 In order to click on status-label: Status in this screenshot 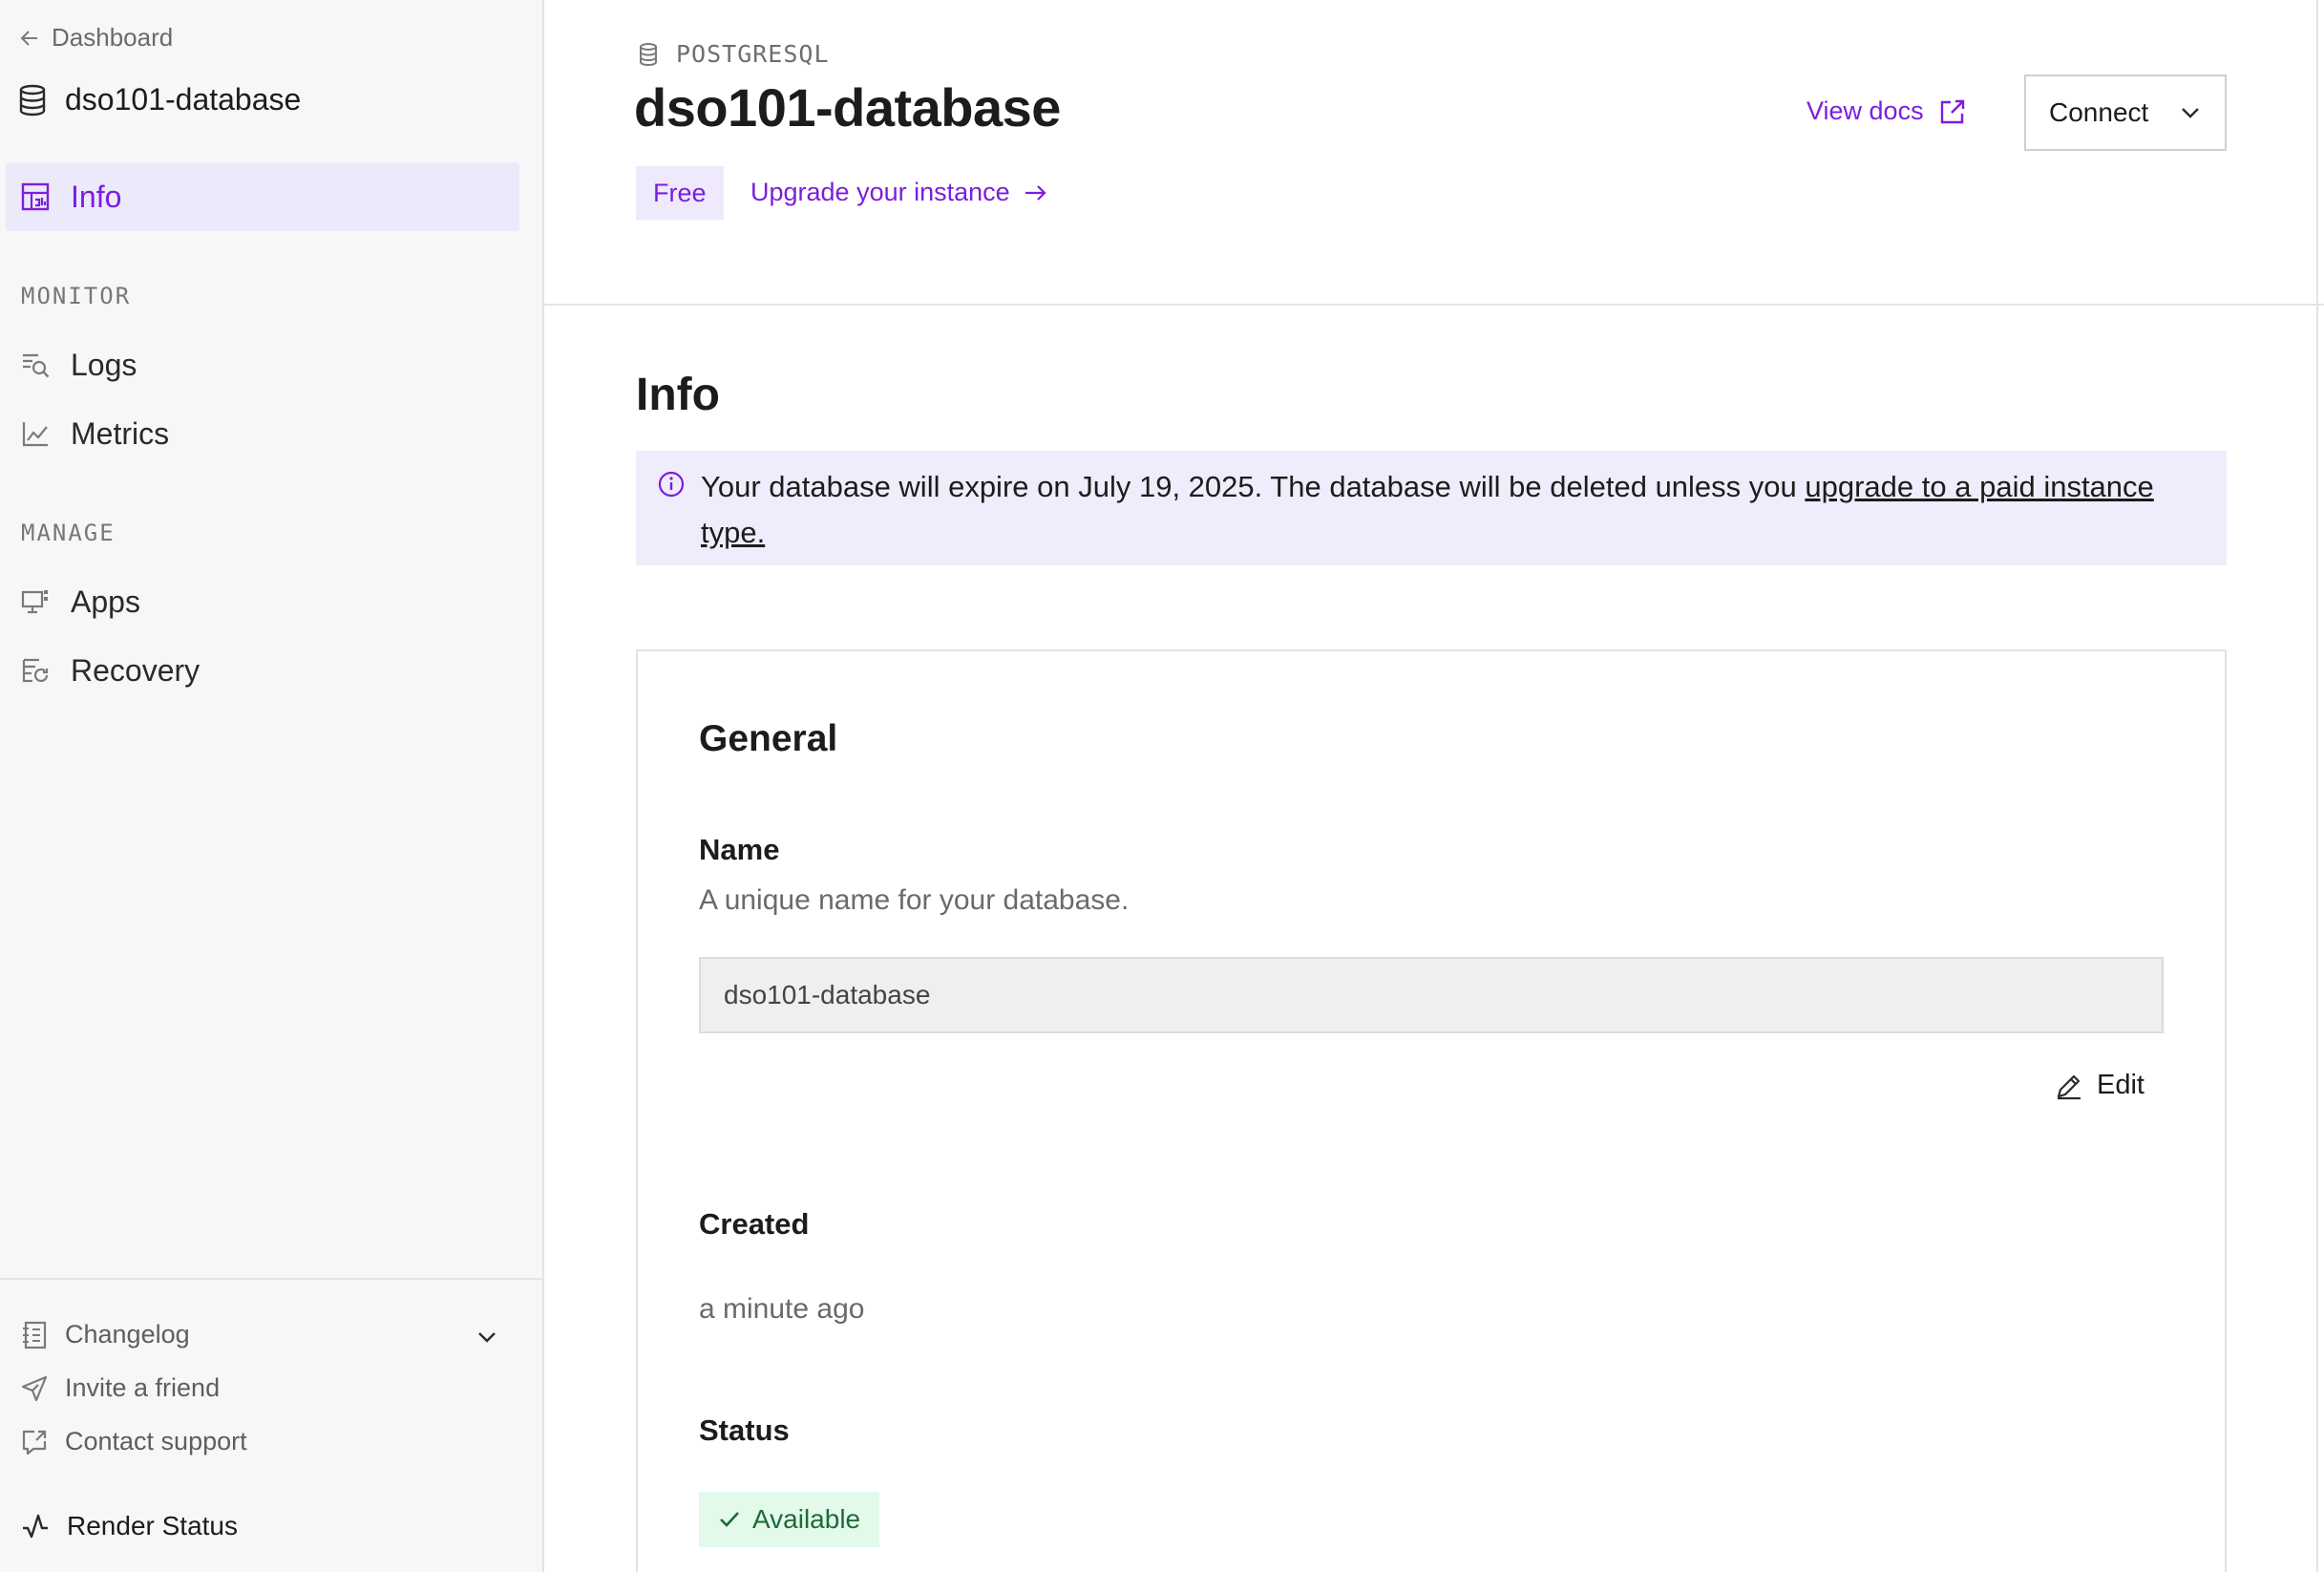, I will do `click(744, 1430)`.